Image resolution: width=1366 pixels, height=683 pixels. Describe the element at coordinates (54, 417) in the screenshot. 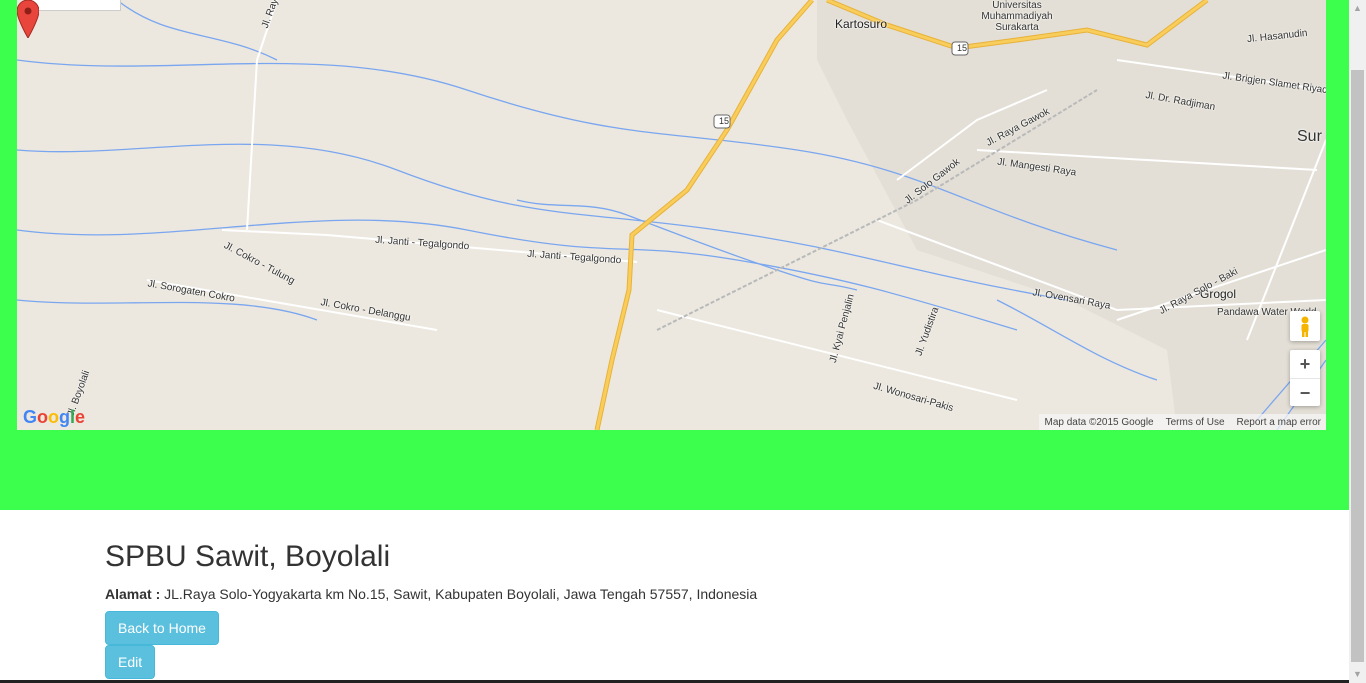

I see `google-logo: Google` at that location.